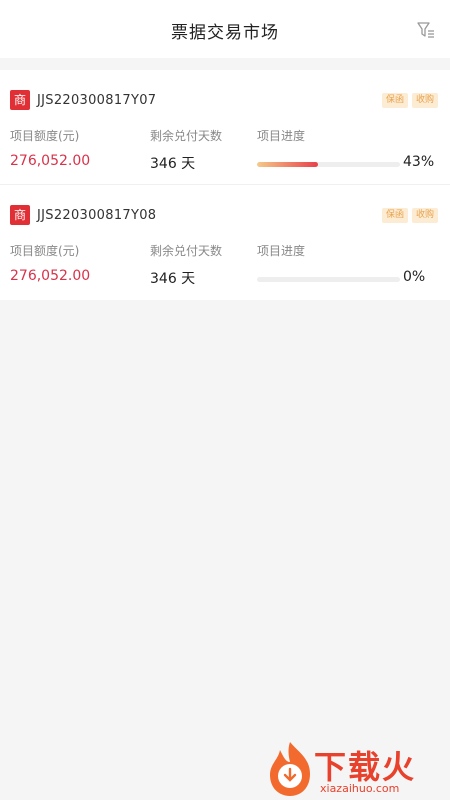 Image resolution: width=450 pixels, height=800 pixels. What do you see at coordinates (360, 788) in the screenshot?
I see `watermark-domain: xiazaihuo.com` at bounding box center [360, 788].